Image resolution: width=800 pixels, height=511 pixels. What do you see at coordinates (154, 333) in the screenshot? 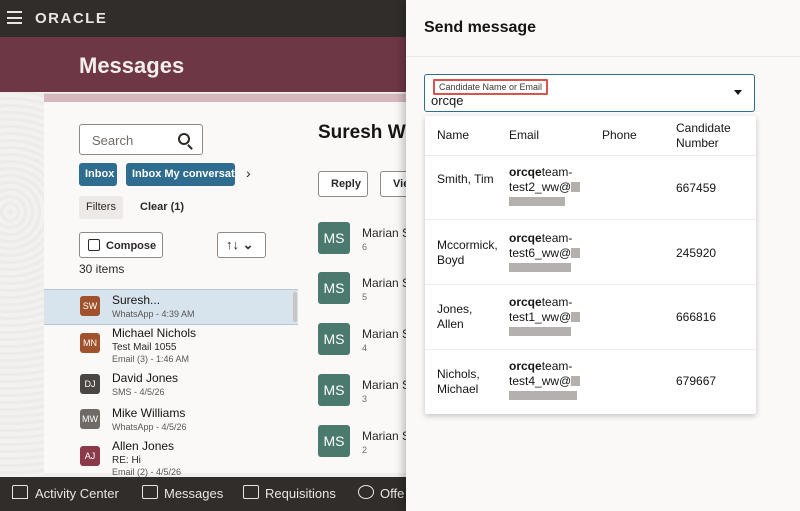
I see `list-item-name: Michael Nichols` at bounding box center [154, 333].